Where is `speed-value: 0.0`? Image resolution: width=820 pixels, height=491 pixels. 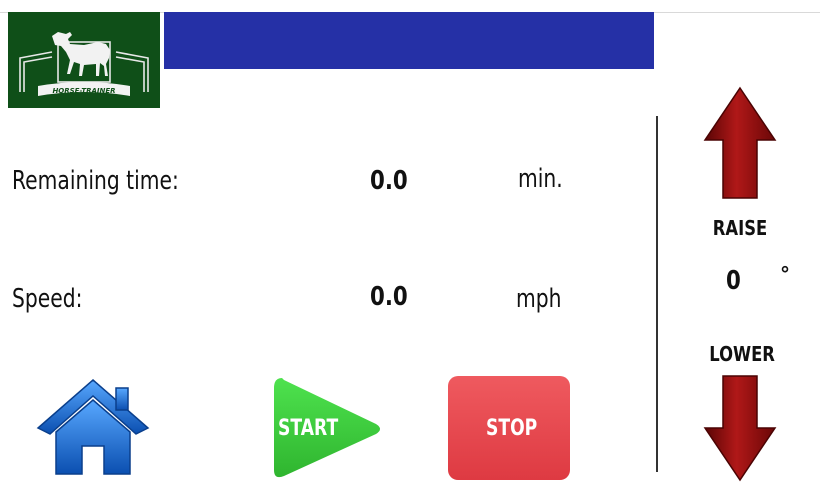
speed-value: 0.0 is located at coordinates (389, 297).